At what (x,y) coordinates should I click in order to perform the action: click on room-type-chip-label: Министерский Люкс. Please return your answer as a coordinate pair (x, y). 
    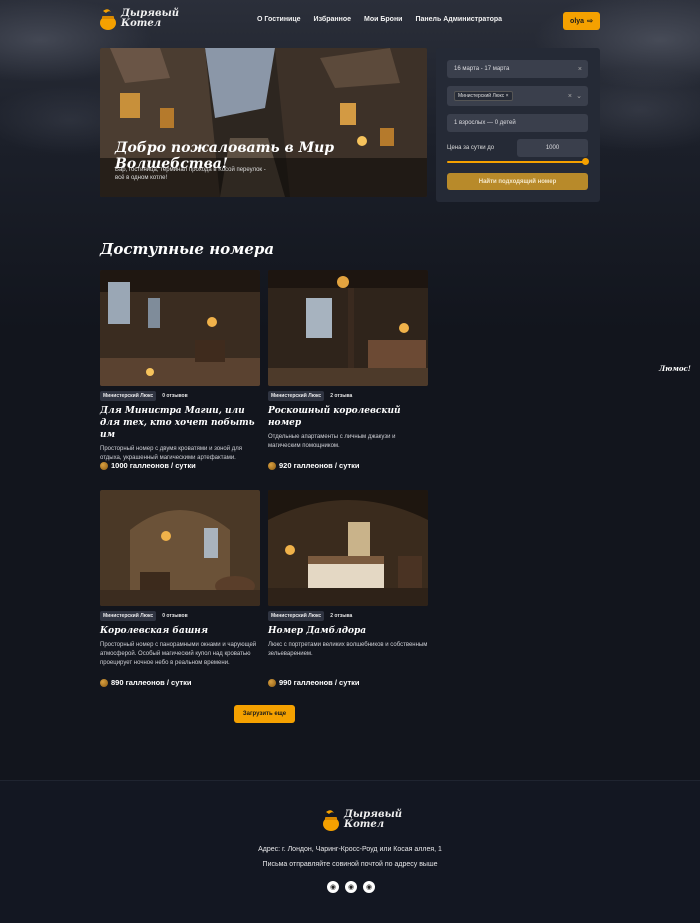
    Looking at the image, I should click on (481, 96).